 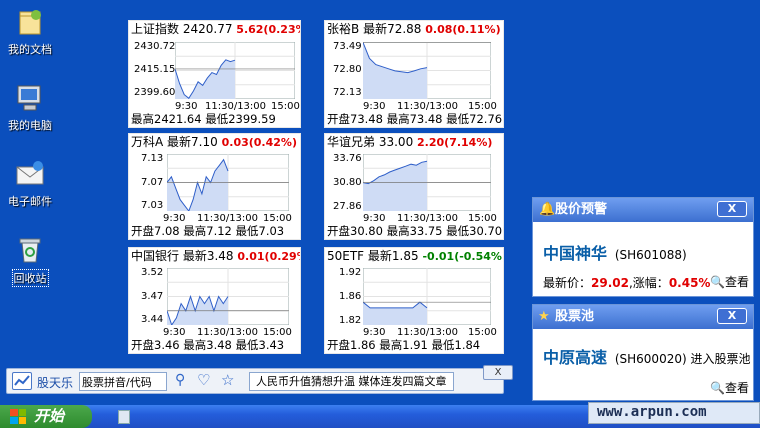 What do you see at coordinates (393, 256) in the screenshot?
I see `stock-price: 最新1.85` at bounding box center [393, 256].